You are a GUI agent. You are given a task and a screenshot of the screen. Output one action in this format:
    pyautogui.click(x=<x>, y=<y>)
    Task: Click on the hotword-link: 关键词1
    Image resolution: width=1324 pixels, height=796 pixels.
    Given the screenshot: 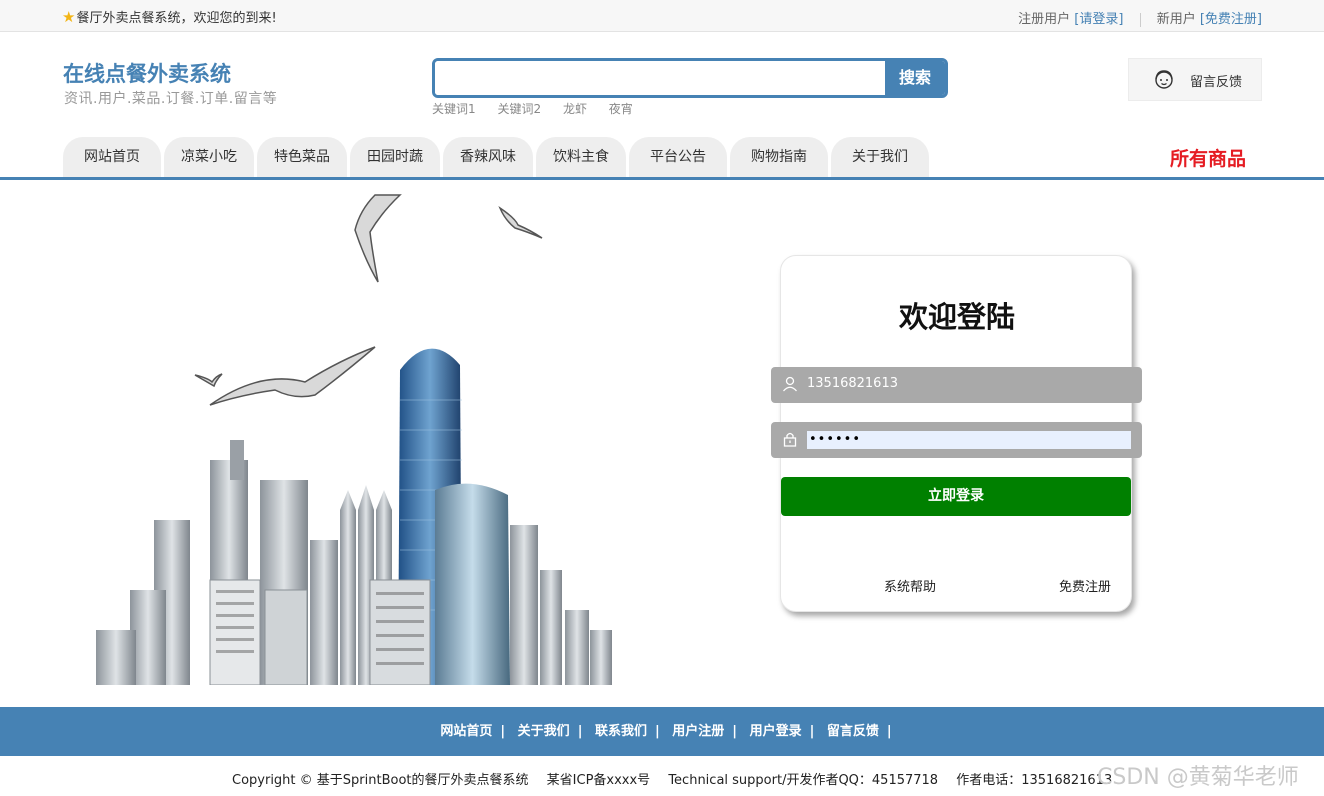 What is the action you would take?
    pyautogui.click(x=454, y=109)
    